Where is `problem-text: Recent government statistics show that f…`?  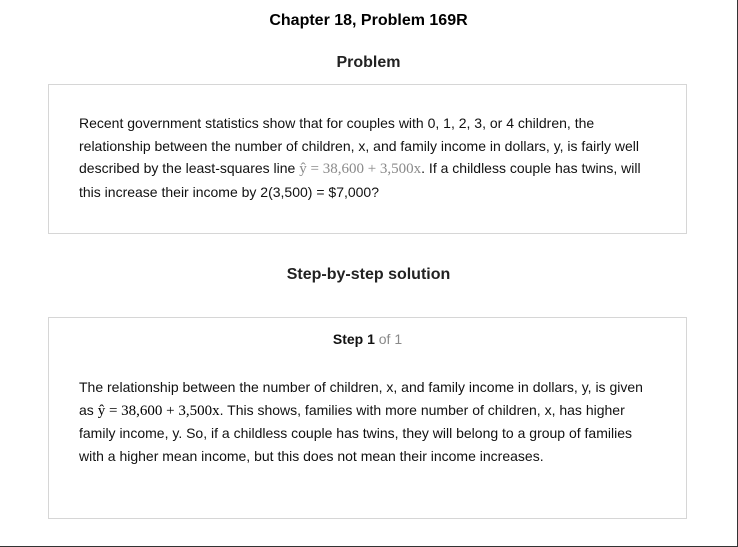
problem-text: Recent government statistics show that f… is located at coordinates (369, 158).